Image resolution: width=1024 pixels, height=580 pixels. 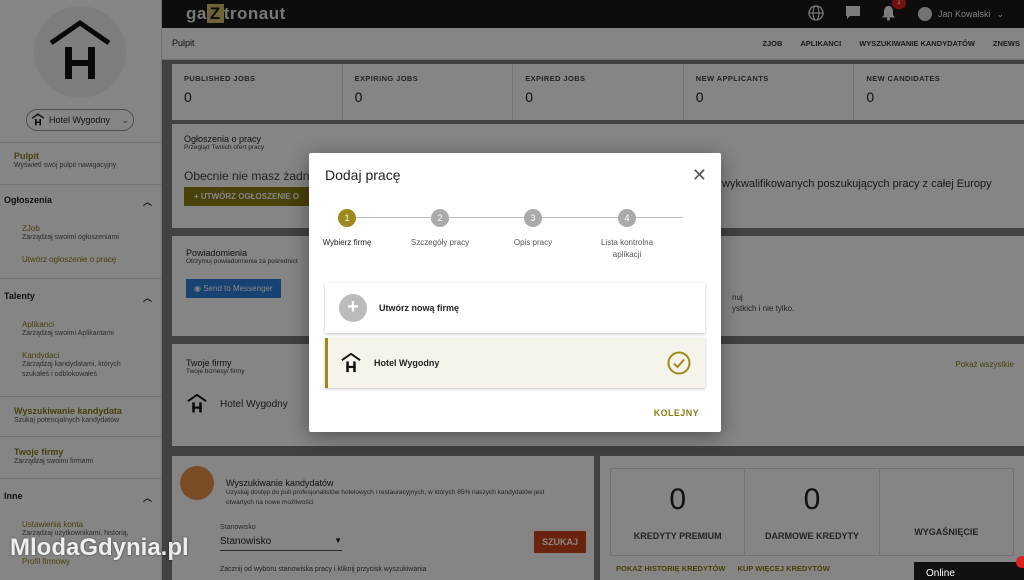 I want to click on step-label: Szczegóły pracy, so click(x=440, y=242).